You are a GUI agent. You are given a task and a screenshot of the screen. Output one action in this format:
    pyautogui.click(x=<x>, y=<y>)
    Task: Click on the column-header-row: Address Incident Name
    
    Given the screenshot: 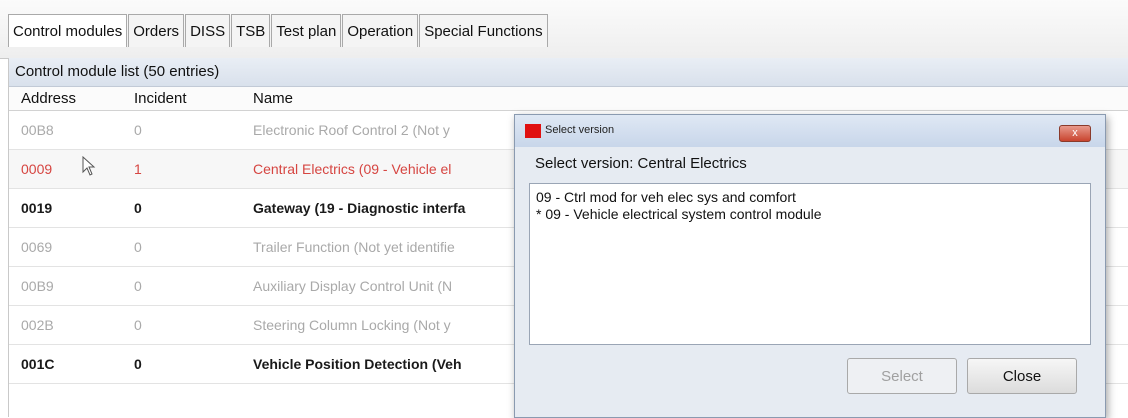 What is the action you would take?
    pyautogui.click(x=568, y=99)
    